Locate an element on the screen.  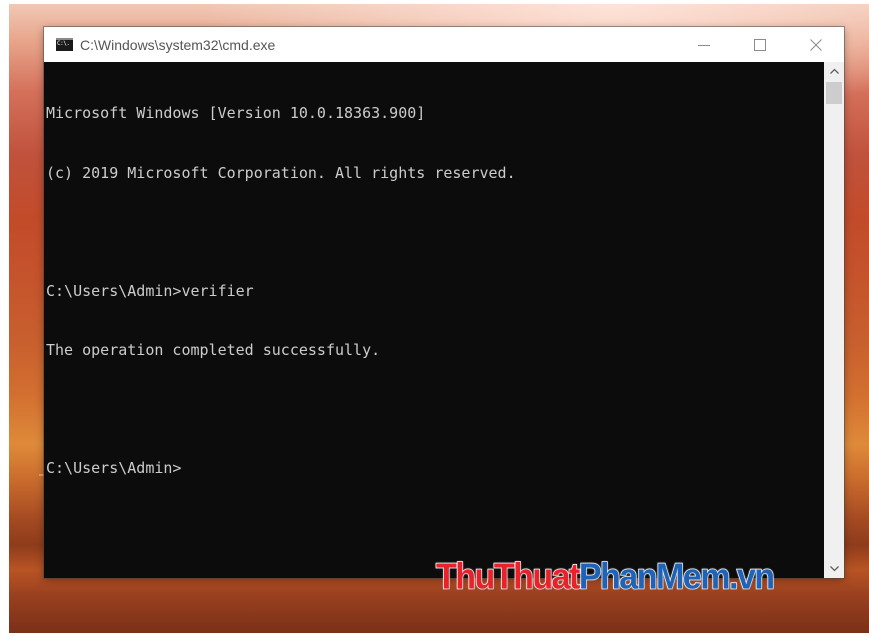
scroll-down-arrow-icon is located at coordinates (834, 569).